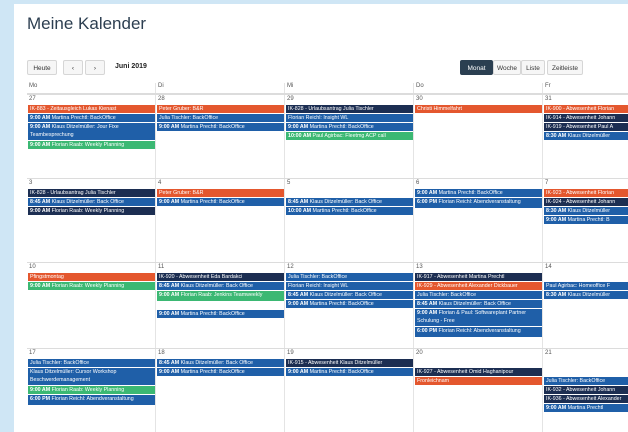  I want to click on calendar-event: IK-919 - Abwesenheit Paul A, so click(586, 127).